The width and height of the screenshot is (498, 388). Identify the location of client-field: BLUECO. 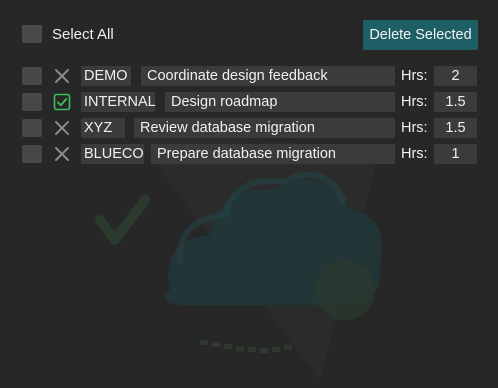
(112, 154).